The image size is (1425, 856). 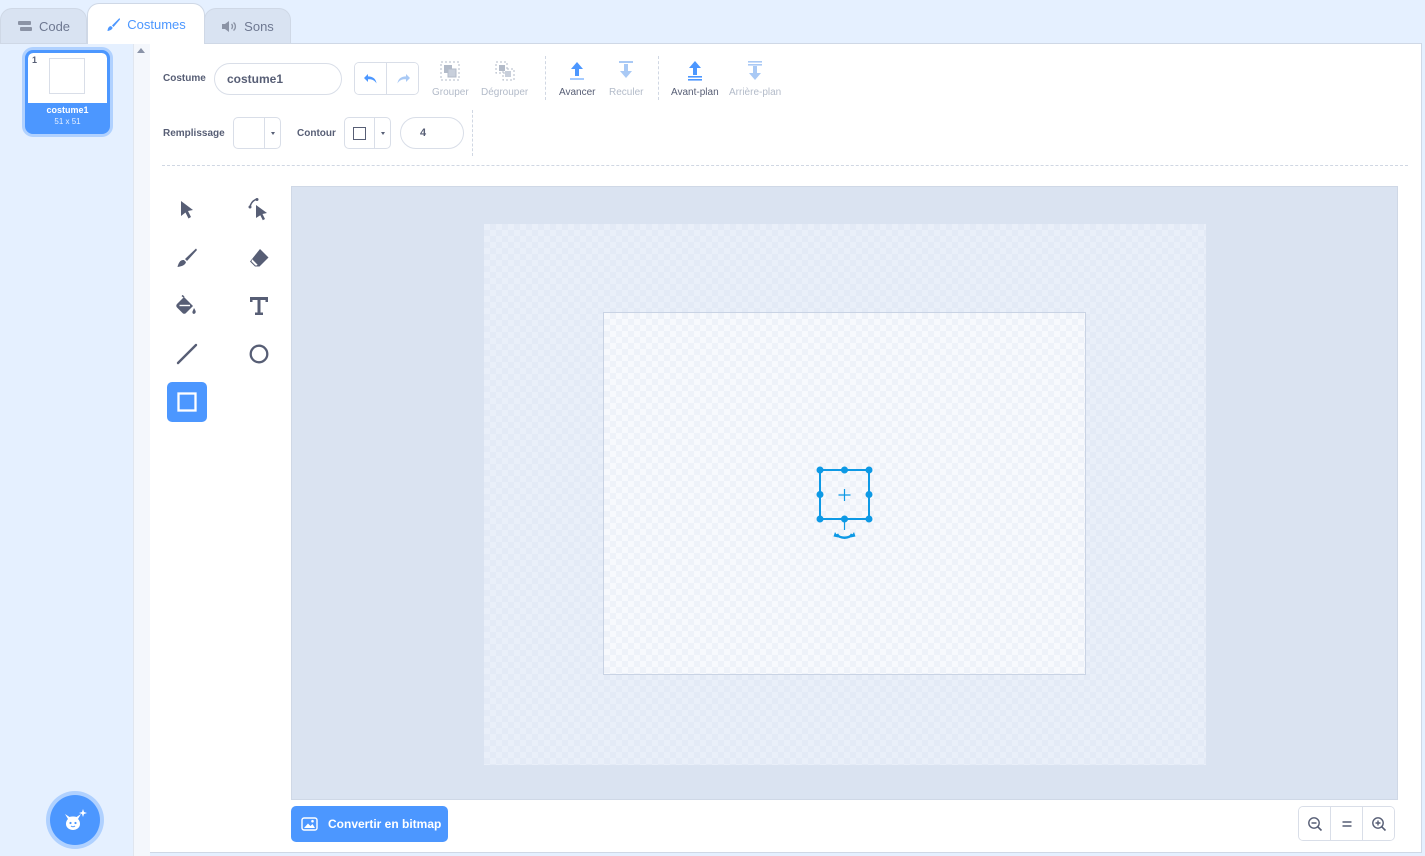 What do you see at coordinates (694, 71) in the screenshot?
I see `to-front-icon` at bounding box center [694, 71].